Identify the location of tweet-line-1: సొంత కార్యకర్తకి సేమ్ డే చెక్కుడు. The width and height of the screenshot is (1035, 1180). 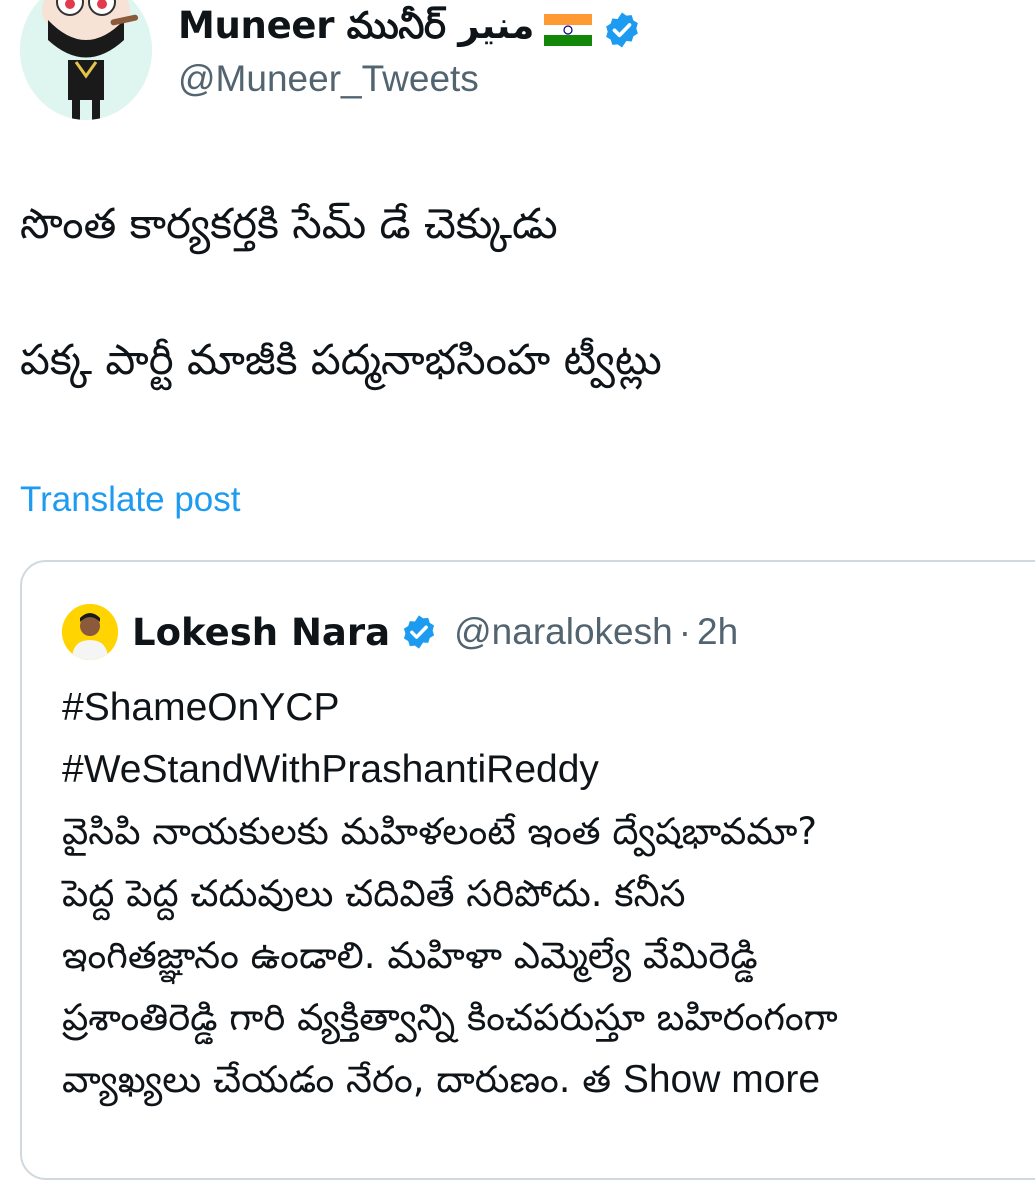
(289, 223).